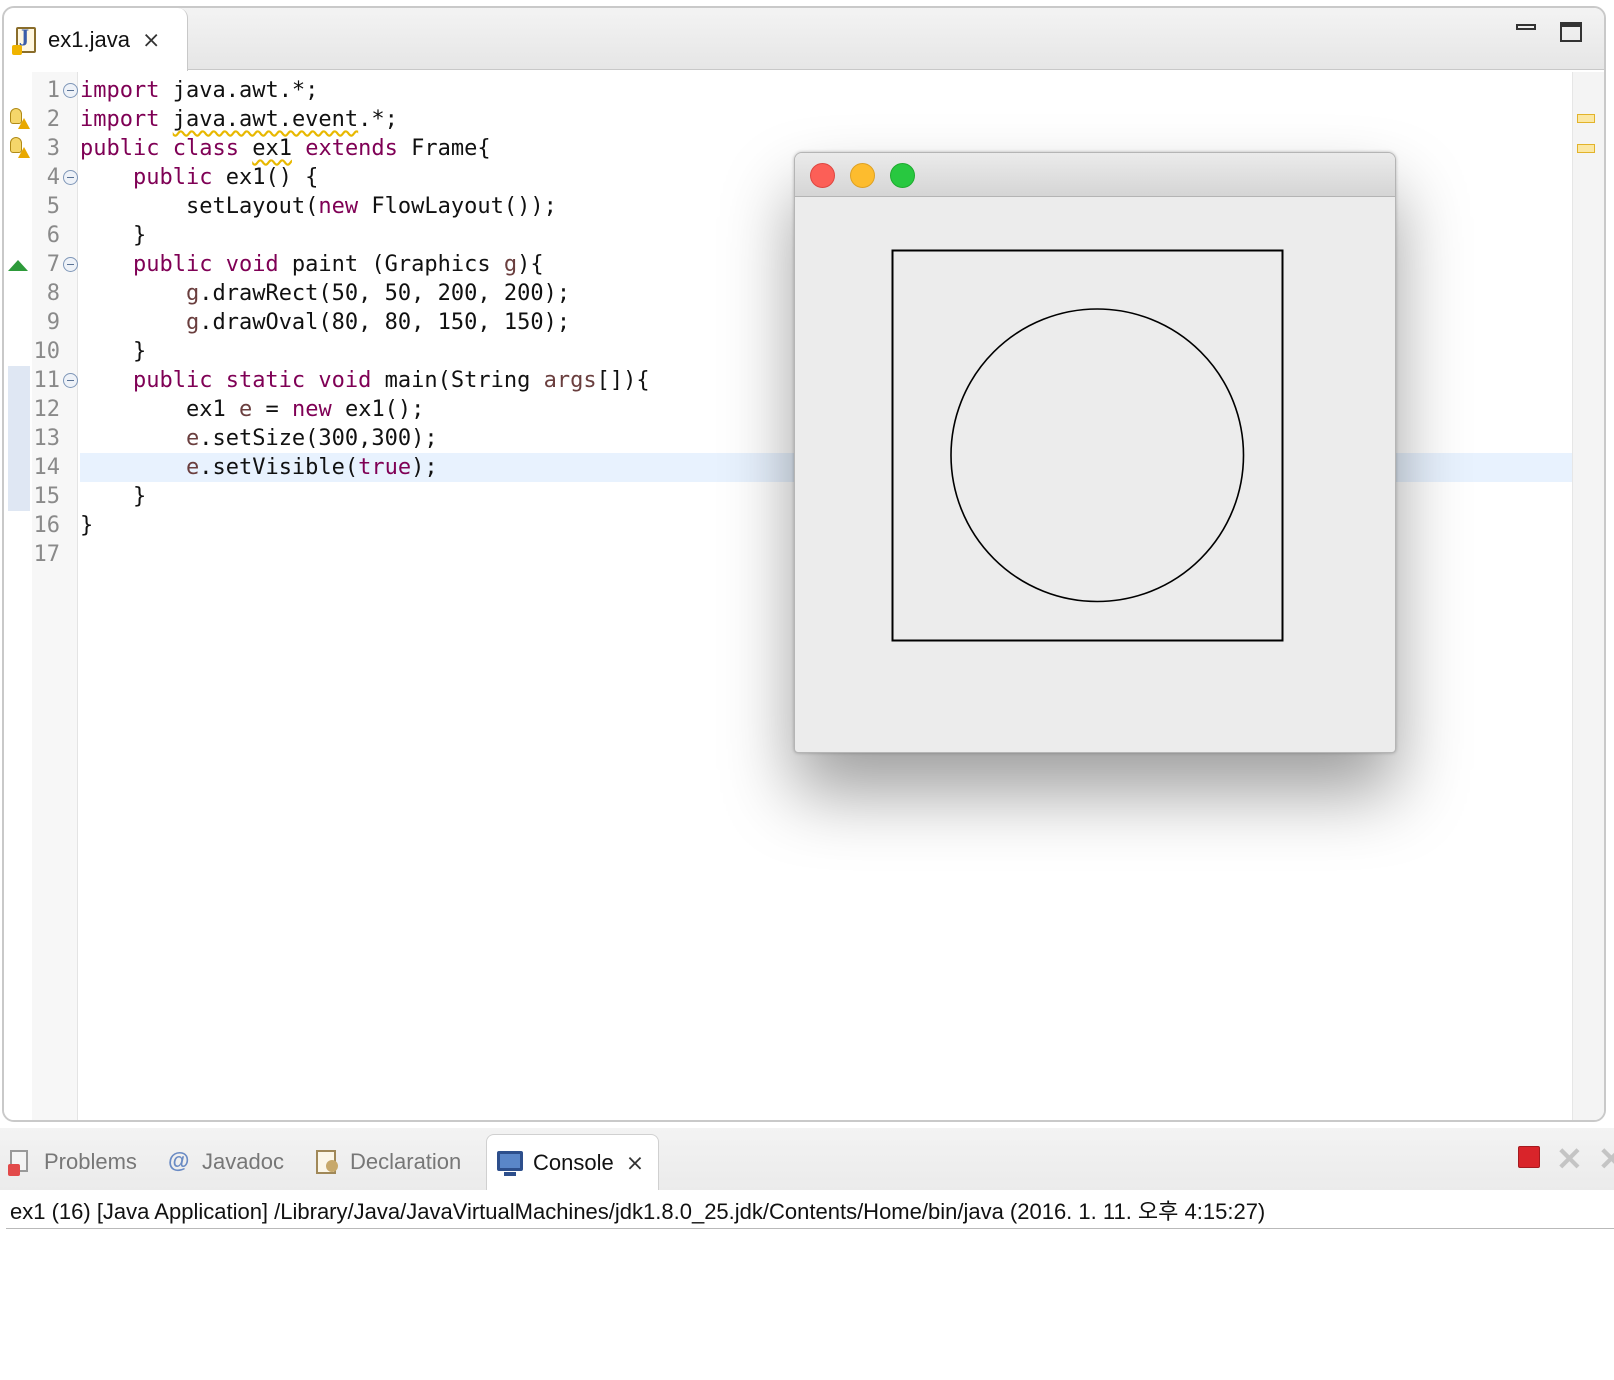  I want to click on terminate-icon, so click(1529, 1157).